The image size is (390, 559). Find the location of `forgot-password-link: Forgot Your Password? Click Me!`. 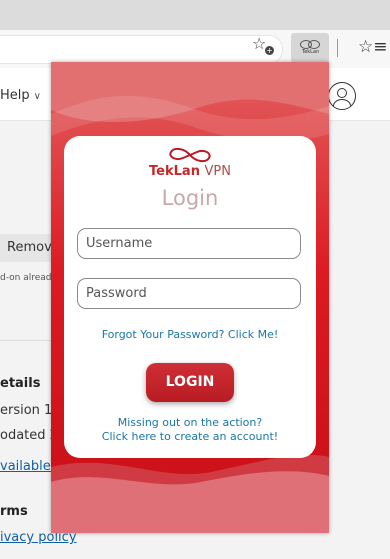

forgot-password-link: Forgot Your Password? Click Me! is located at coordinates (190, 334).